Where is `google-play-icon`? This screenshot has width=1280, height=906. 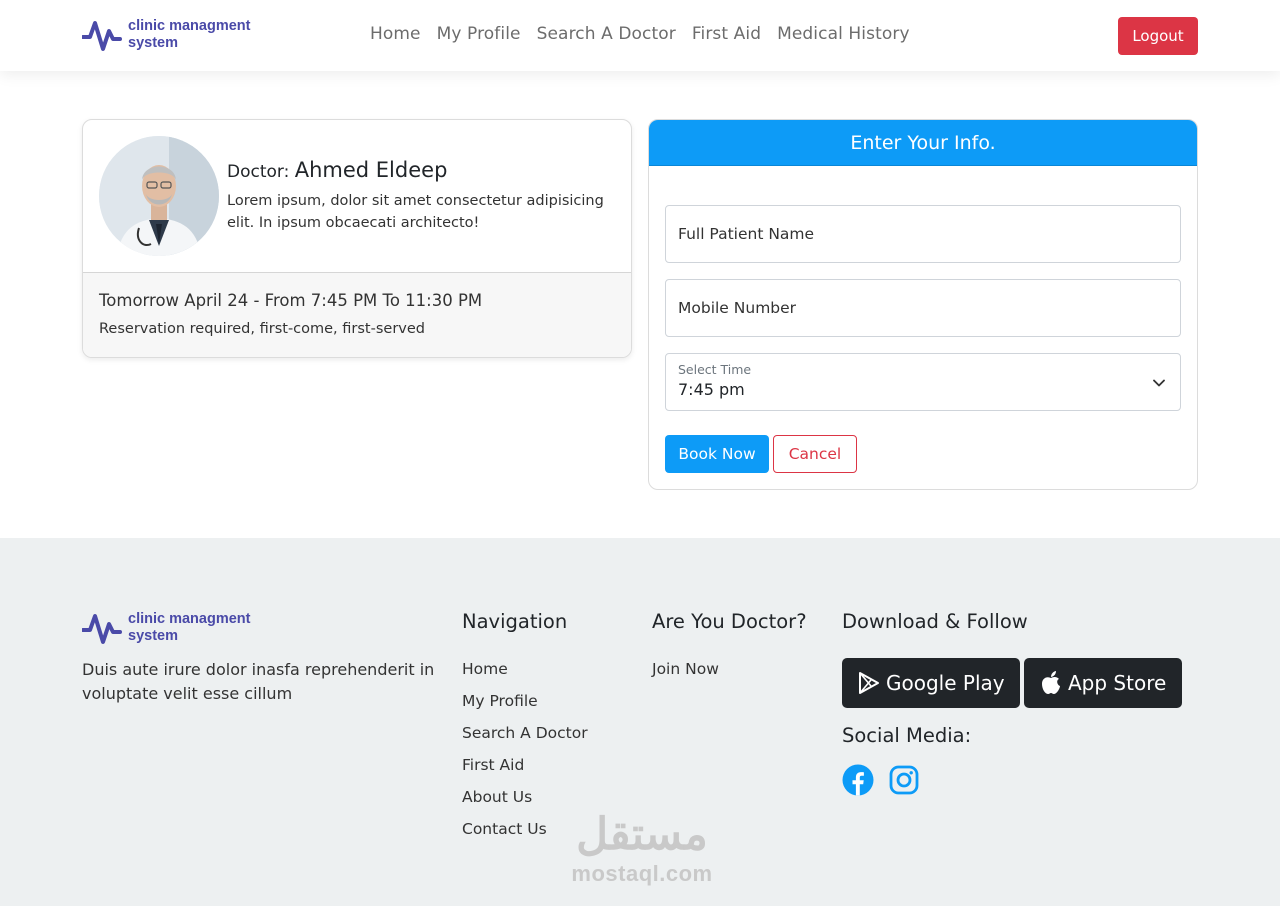
google-play-icon is located at coordinates (869, 683).